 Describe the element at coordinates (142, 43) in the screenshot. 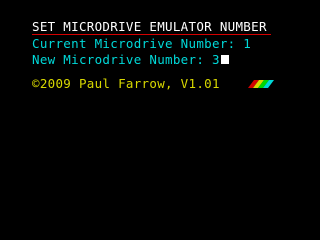

I see `current-microdrive-number: Current Microdrive Number: 1` at that location.